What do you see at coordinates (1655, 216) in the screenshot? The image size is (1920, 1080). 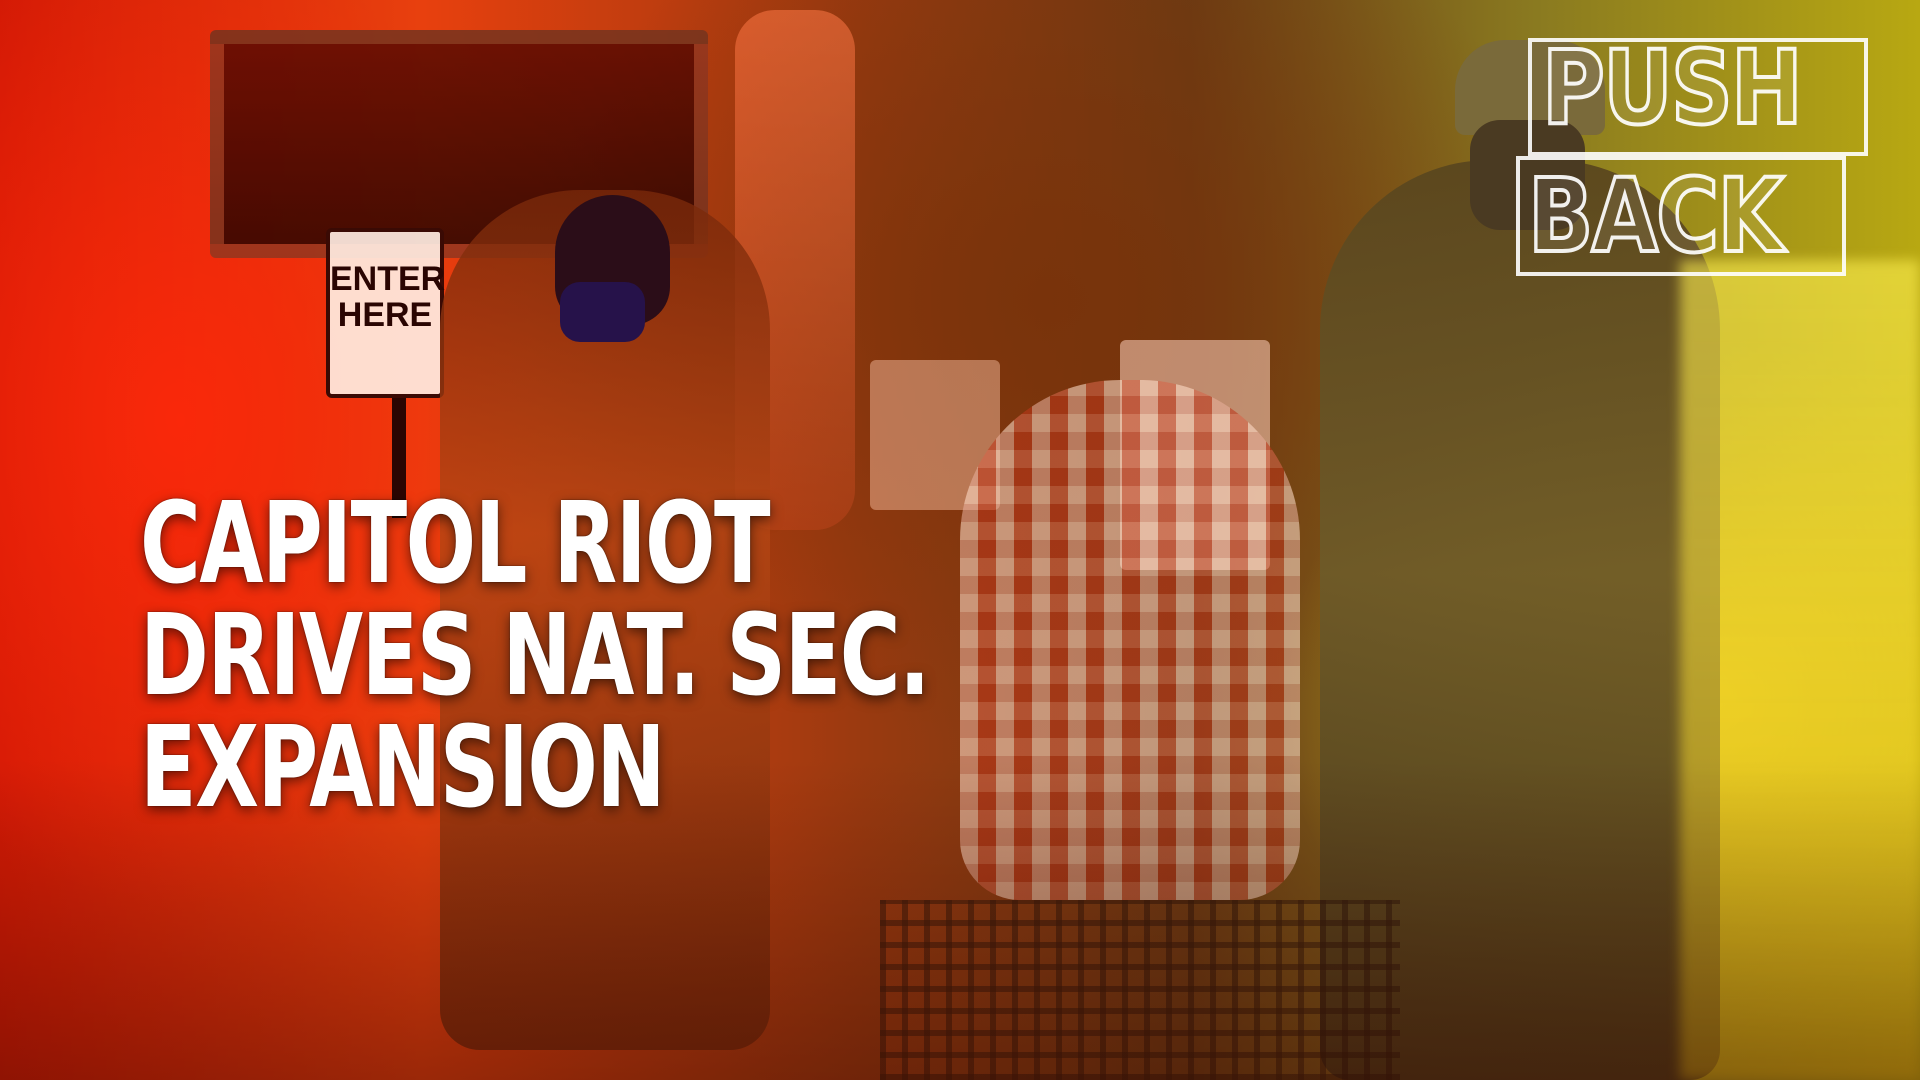 I see `logo-line2: BACK` at bounding box center [1655, 216].